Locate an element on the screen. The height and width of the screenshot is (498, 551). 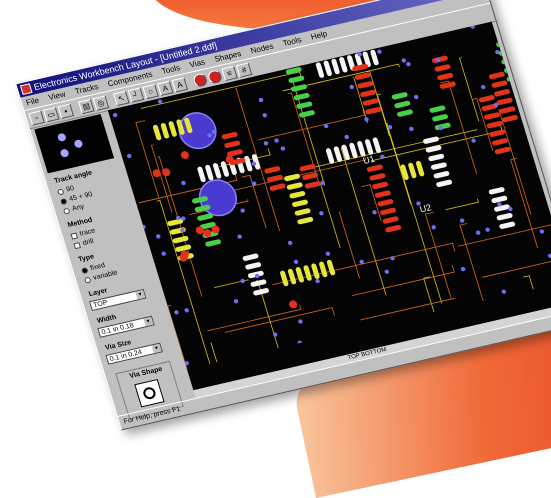
method-drill-check: drill is located at coordinates (84, 243).